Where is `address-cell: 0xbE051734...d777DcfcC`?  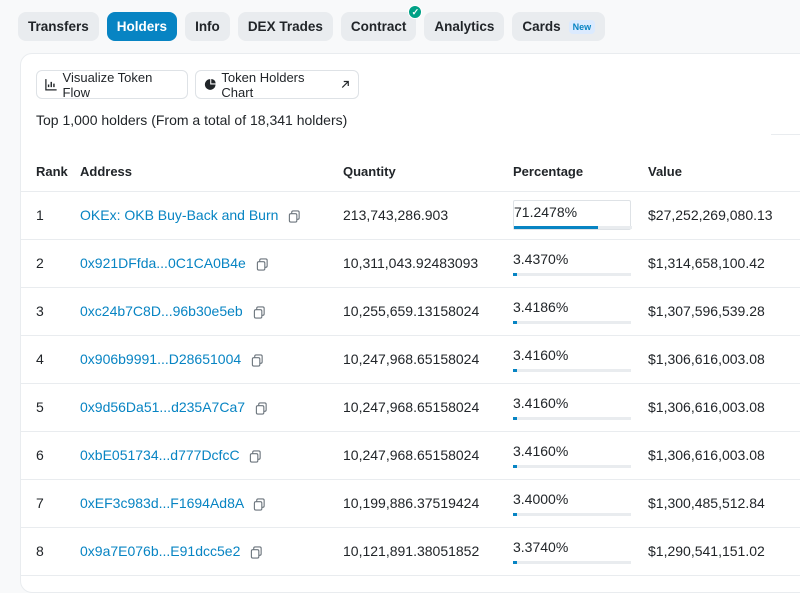 address-cell: 0xbE051734...d777DcfcC is located at coordinates (211, 455).